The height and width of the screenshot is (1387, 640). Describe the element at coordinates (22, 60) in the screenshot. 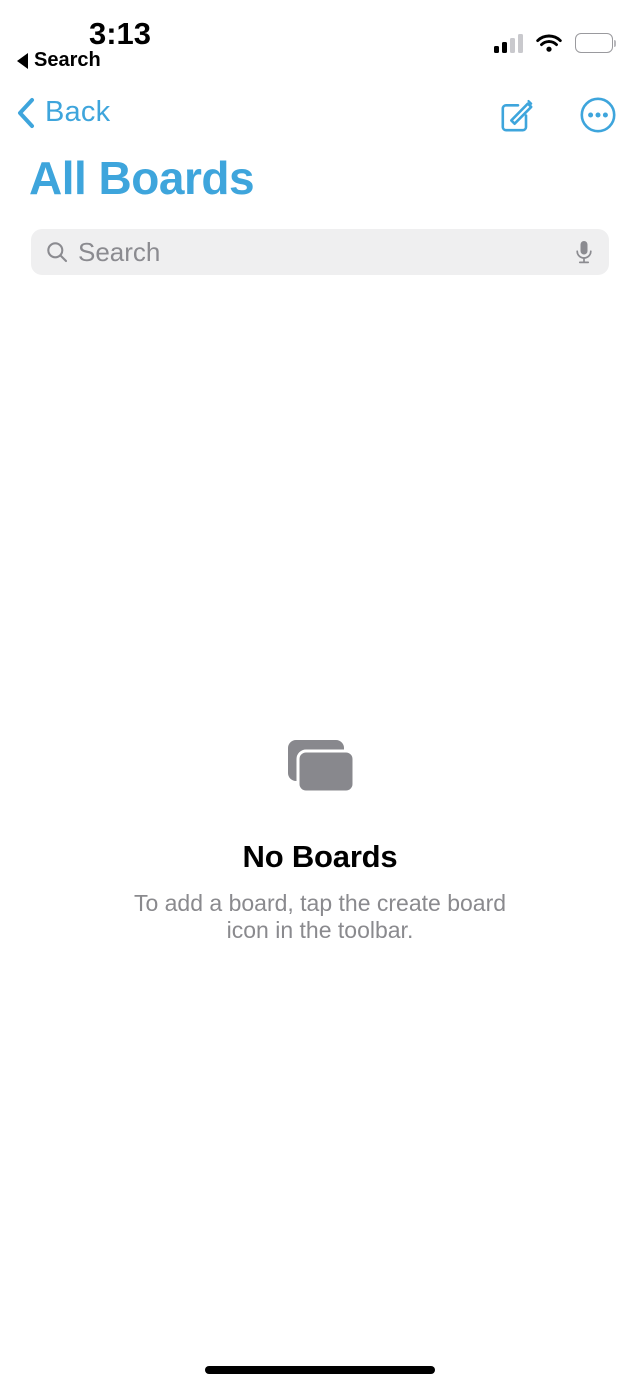

I see `triangle-left-icon` at that location.